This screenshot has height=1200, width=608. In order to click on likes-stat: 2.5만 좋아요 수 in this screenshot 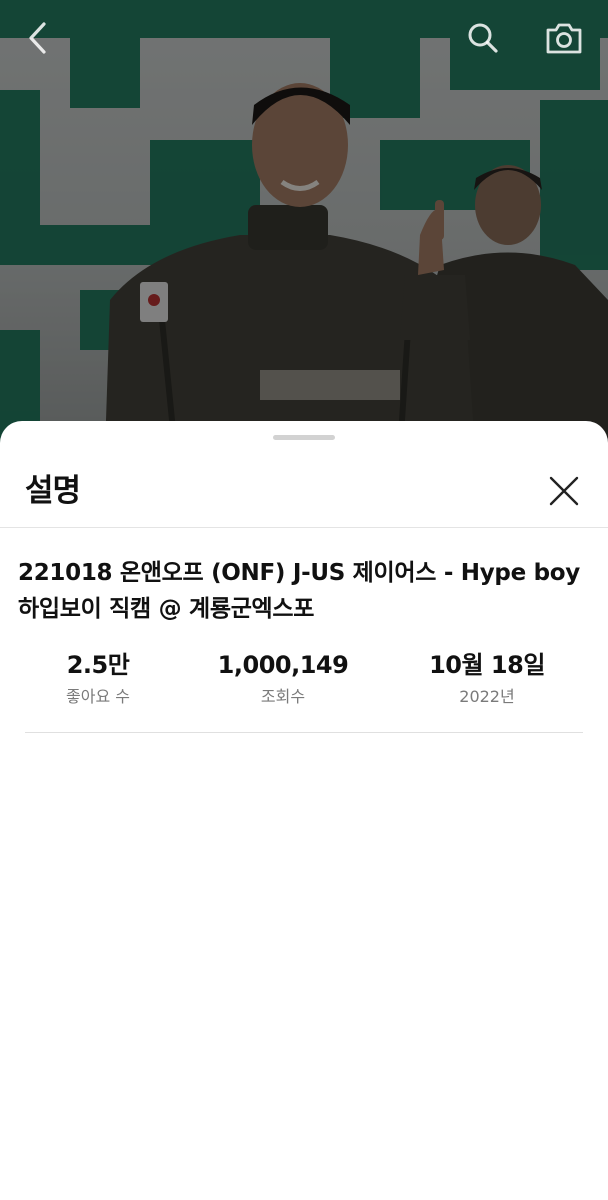, I will do `click(99, 678)`.